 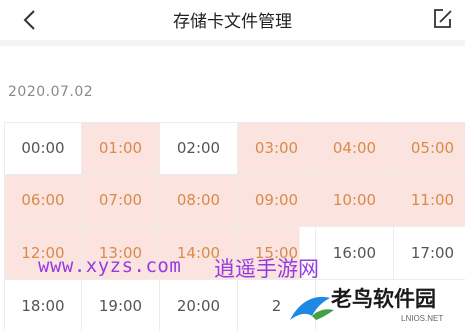 I want to click on time-slot-cell: 20:00, so click(x=199, y=305).